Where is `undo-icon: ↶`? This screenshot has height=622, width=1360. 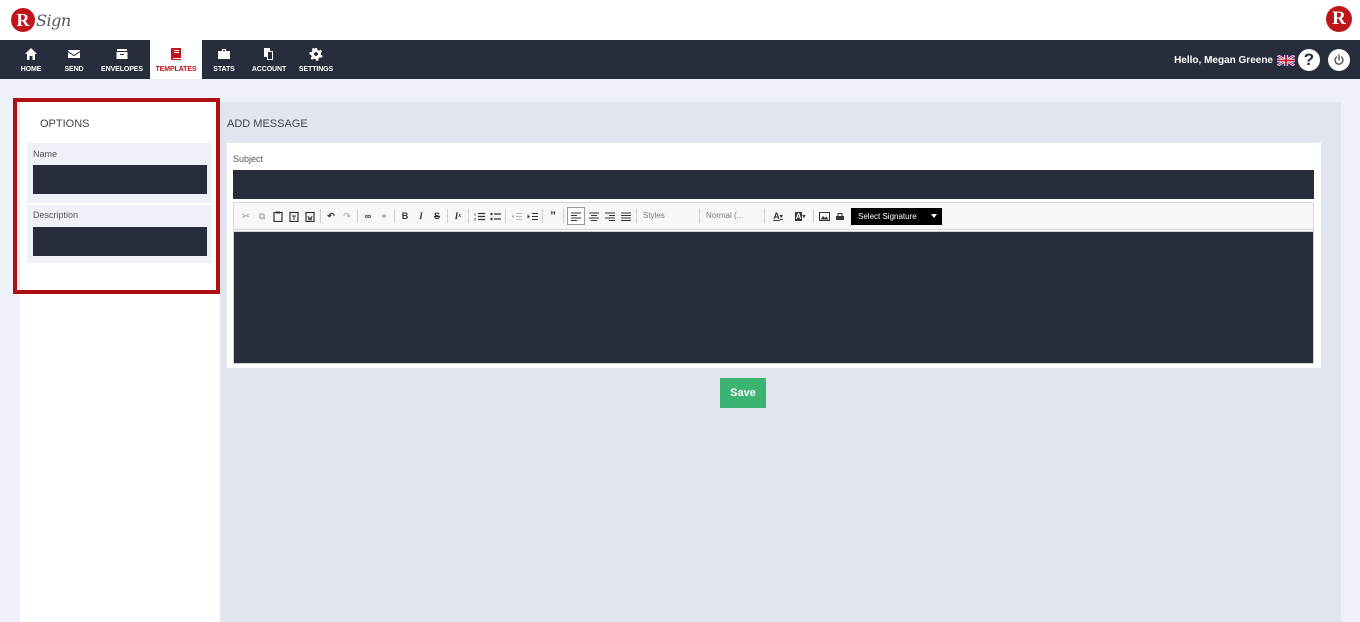
undo-icon: ↶ is located at coordinates (331, 216).